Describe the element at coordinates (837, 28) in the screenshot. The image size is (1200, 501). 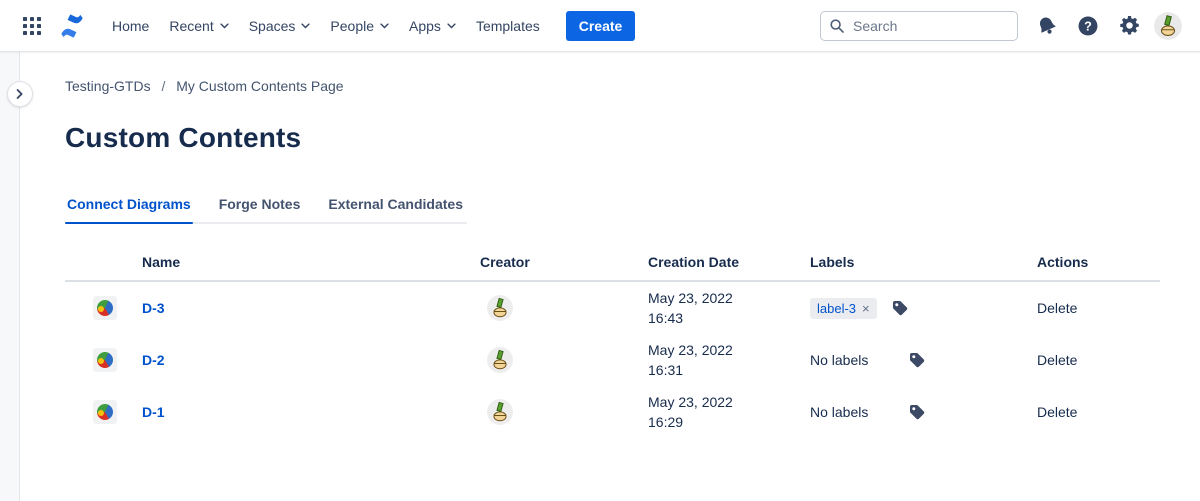
I see `search-icon` at that location.